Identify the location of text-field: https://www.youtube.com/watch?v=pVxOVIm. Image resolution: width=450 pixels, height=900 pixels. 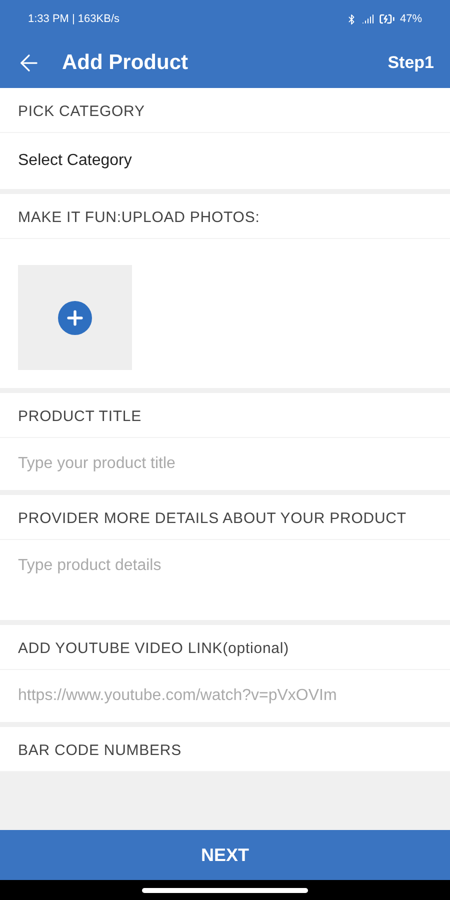
(225, 696).